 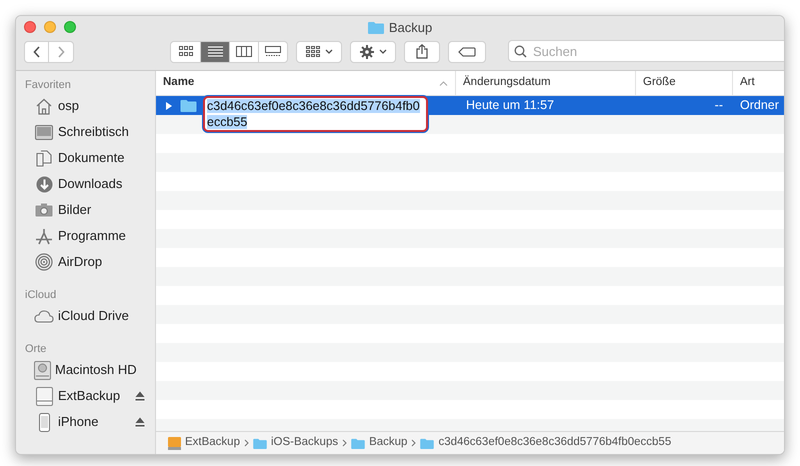 What do you see at coordinates (86, 236) in the screenshot?
I see `sidebar-item: Programme` at bounding box center [86, 236].